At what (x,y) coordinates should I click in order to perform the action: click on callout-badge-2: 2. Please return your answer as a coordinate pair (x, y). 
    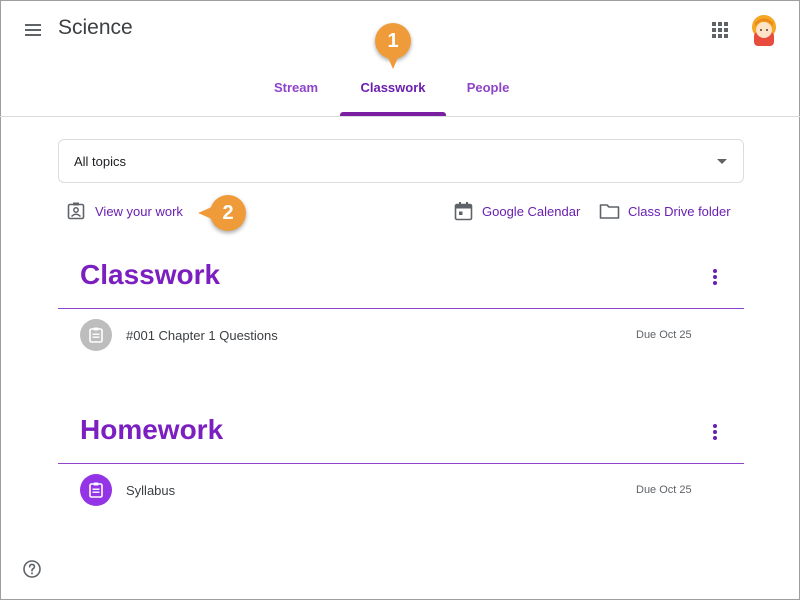
    Looking at the image, I should click on (222, 213).